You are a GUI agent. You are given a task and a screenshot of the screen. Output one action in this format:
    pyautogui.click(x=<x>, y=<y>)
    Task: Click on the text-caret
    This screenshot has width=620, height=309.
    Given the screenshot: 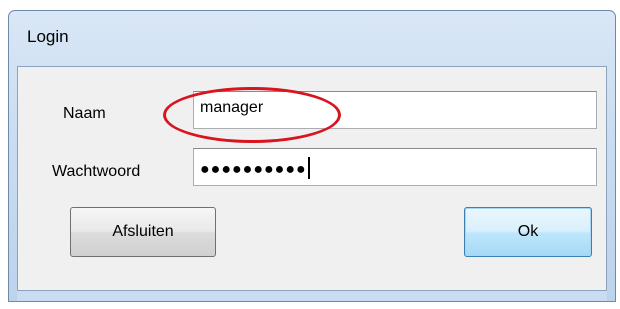 What is the action you would take?
    pyautogui.click(x=308, y=168)
    